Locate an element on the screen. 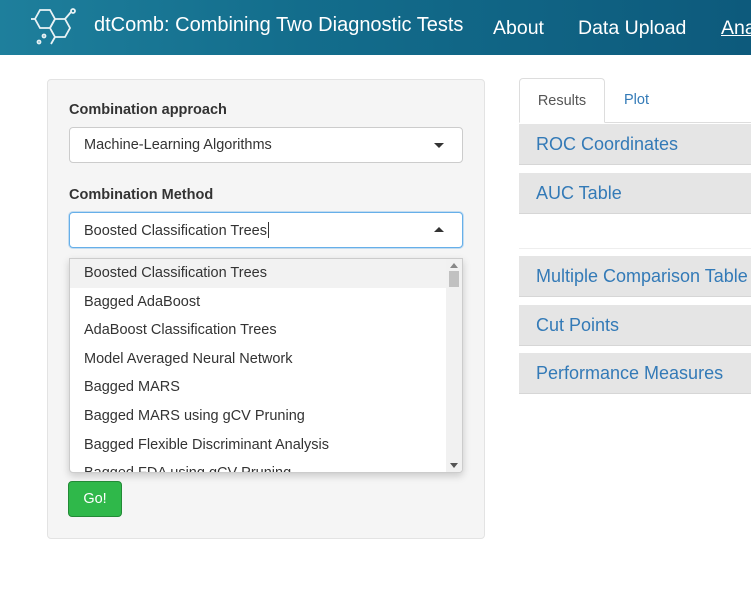 The width and height of the screenshot is (751, 601). tab-results: Results is located at coordinates (562, 100).